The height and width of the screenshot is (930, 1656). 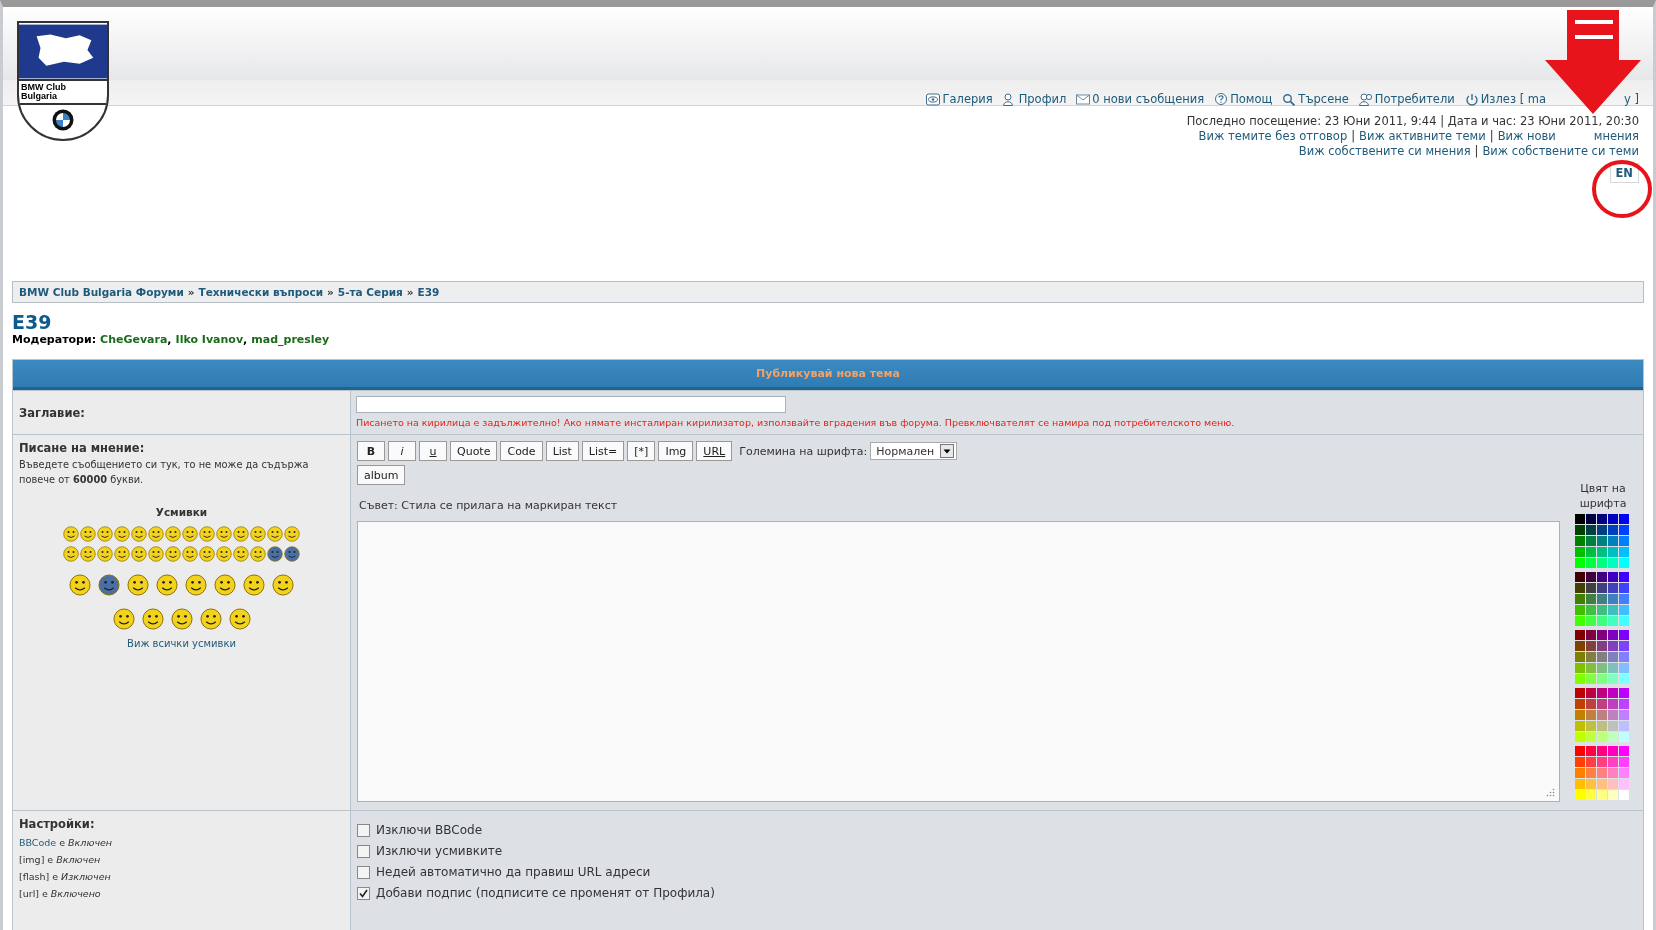 I want to click on format-button: Code, so click(x=521, y=451).